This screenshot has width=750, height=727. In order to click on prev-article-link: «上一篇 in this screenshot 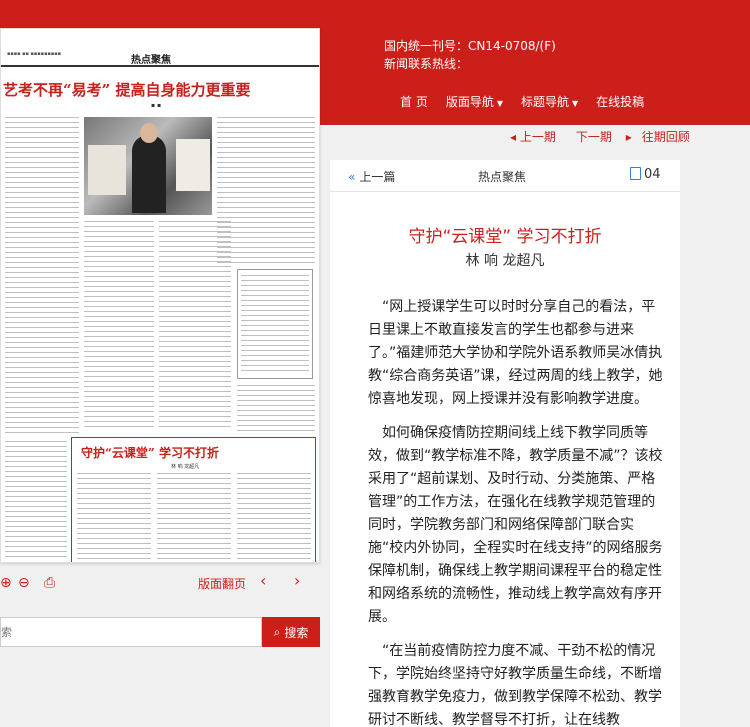, I will do `click(371, 176)`.